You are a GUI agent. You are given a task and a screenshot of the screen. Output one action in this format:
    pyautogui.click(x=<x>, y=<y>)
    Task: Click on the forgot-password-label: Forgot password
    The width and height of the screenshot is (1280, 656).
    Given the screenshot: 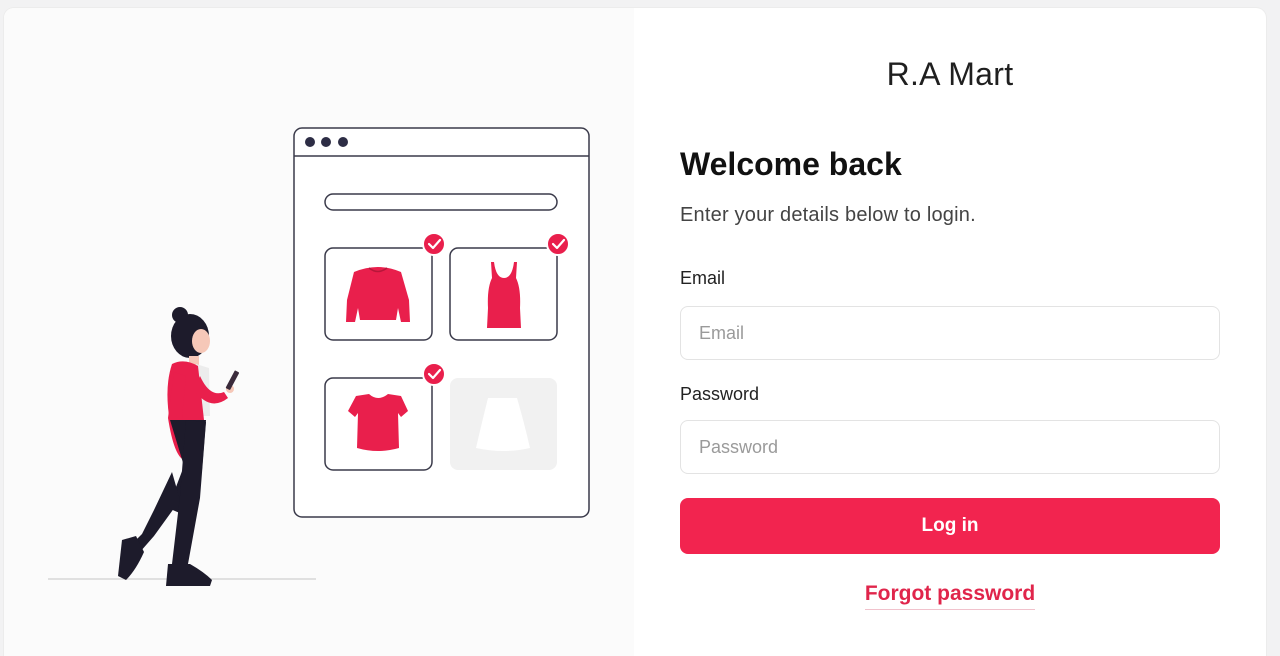 What is the action you would take?
    pyautogui.click(x=950, y=596)
    